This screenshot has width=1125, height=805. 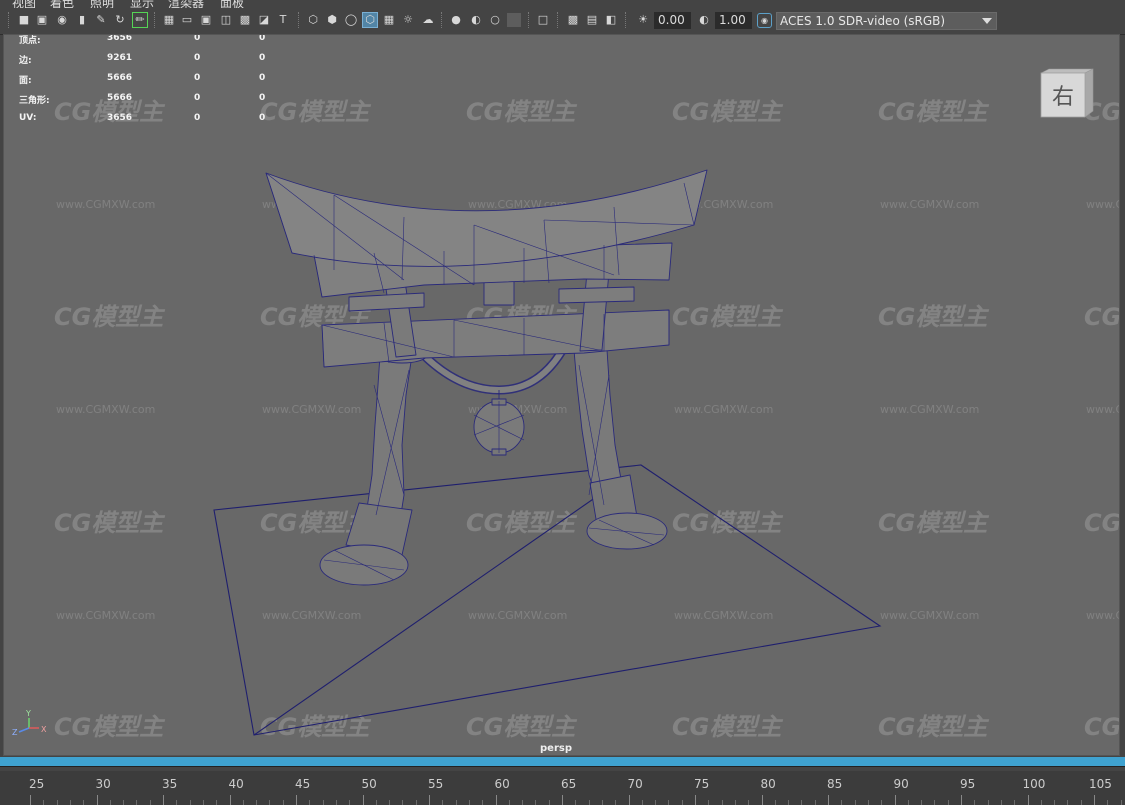 I want to click on axis-z-label: Z, so click(x=15, y=732).